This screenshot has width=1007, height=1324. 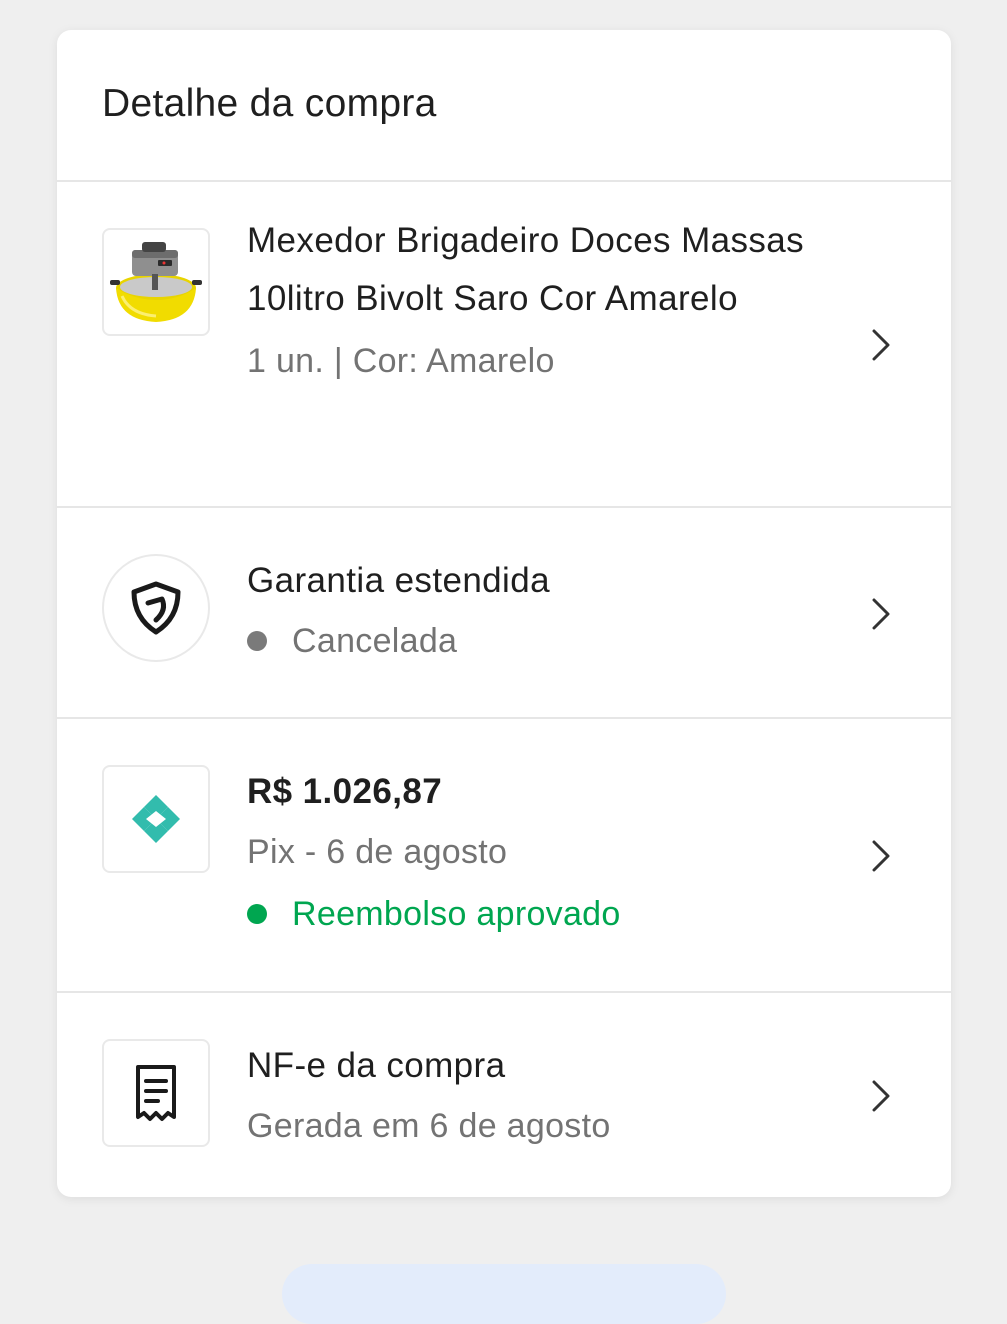 I want to click on status-dot-green, so click(x=257, y=914).